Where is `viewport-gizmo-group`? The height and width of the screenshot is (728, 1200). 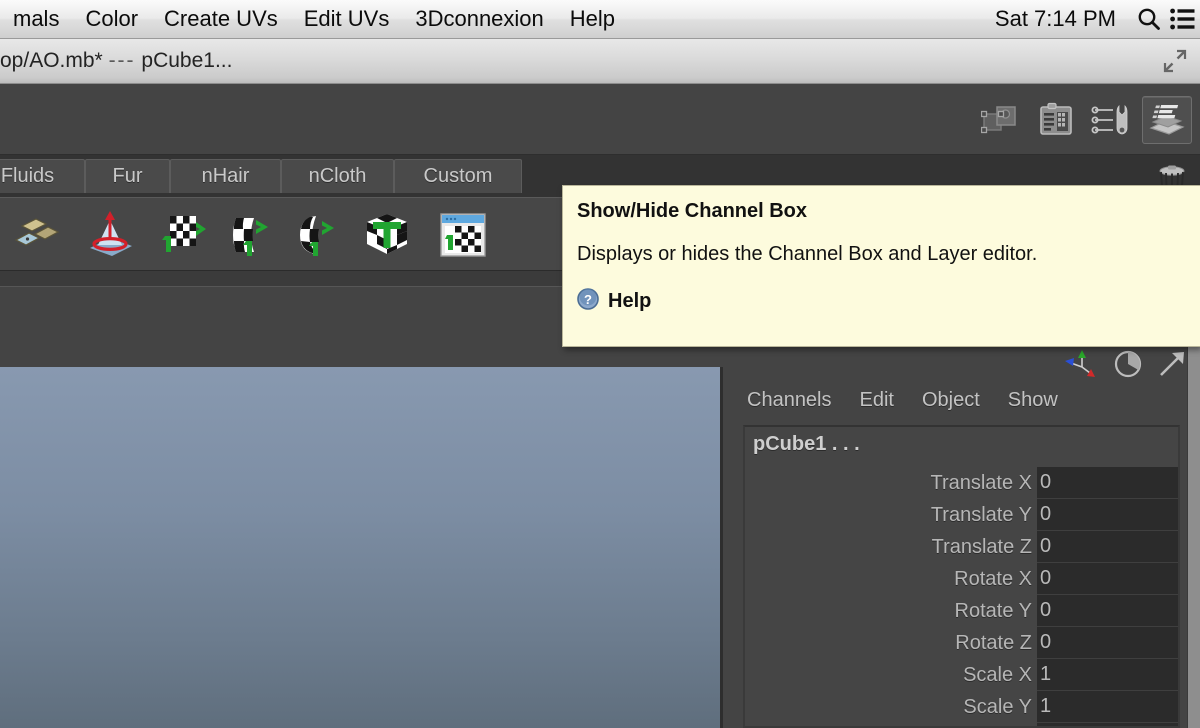
viewport-gizmo-group is located at coordinates (1126, 366).